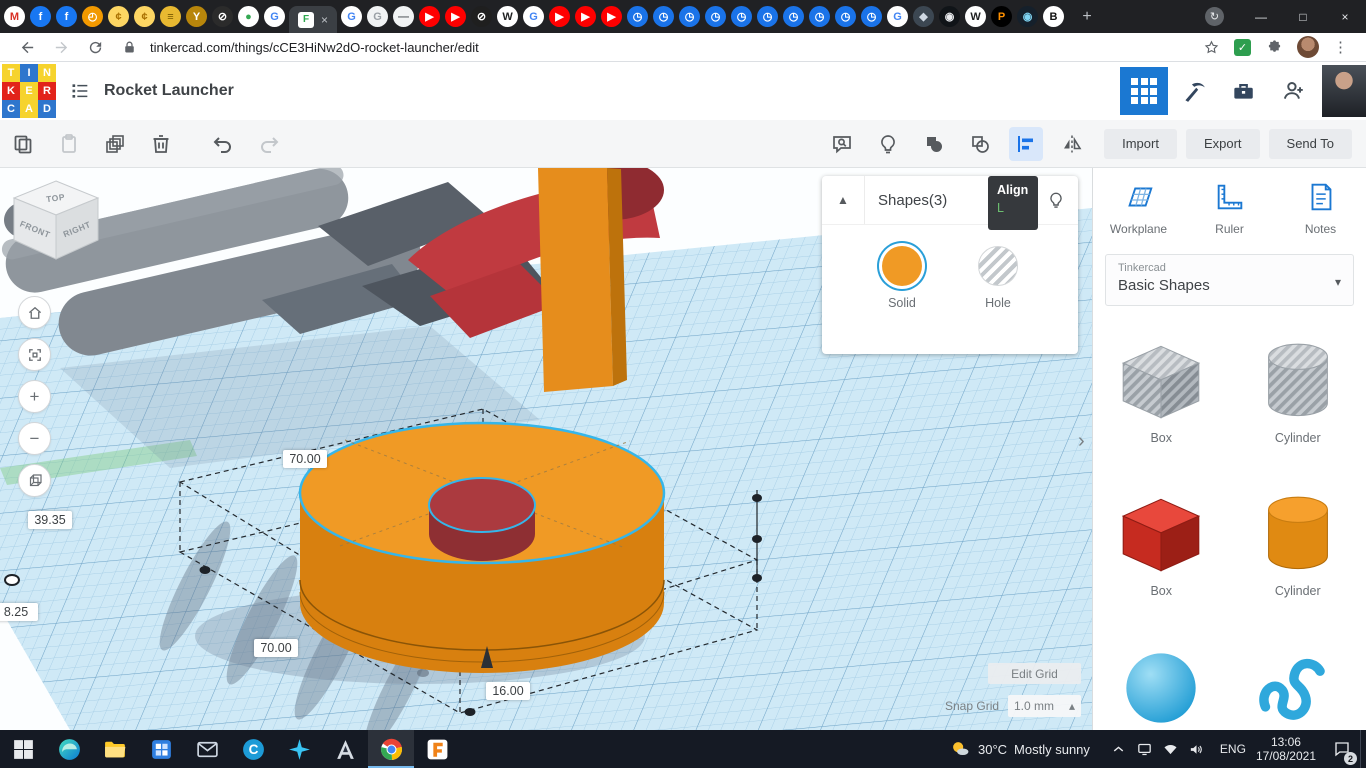 The height and width of the screenshot is (768, 1366). I want to click on group-icon, so click(934, 144).